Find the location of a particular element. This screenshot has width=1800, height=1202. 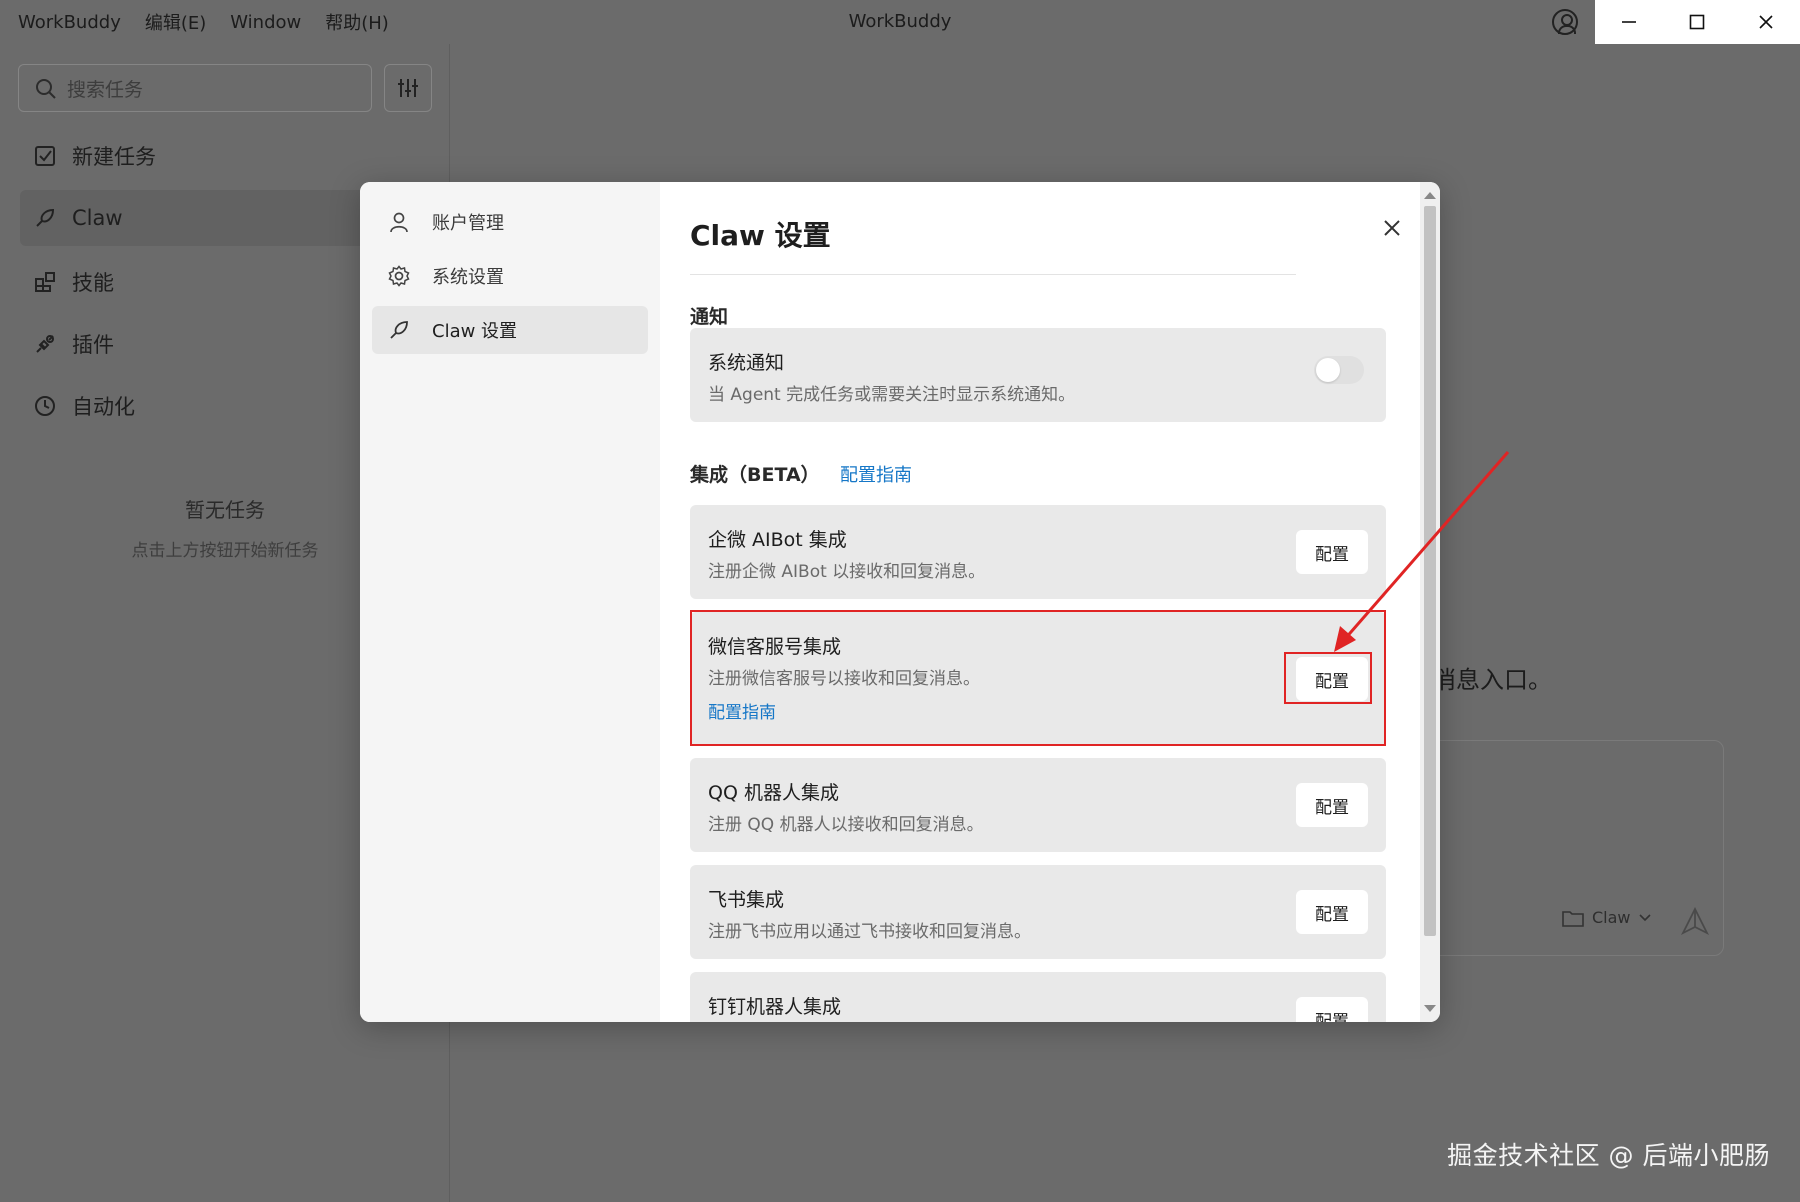

window-controls is located at coordinates (1697, 22).